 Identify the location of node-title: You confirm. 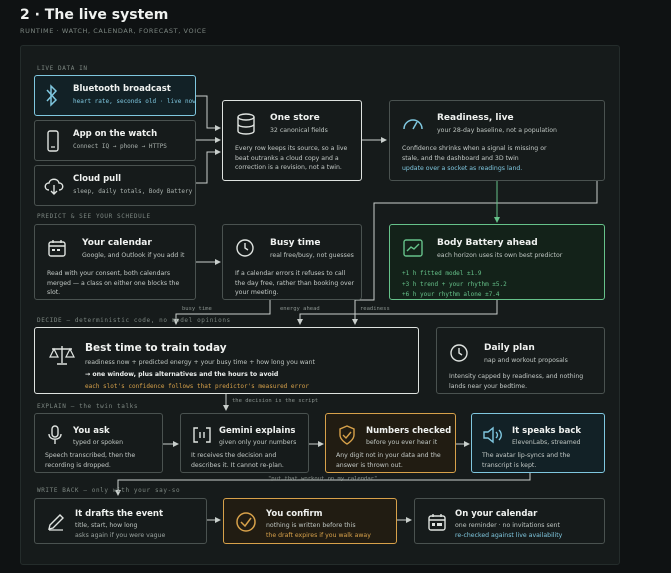
(294, 514).